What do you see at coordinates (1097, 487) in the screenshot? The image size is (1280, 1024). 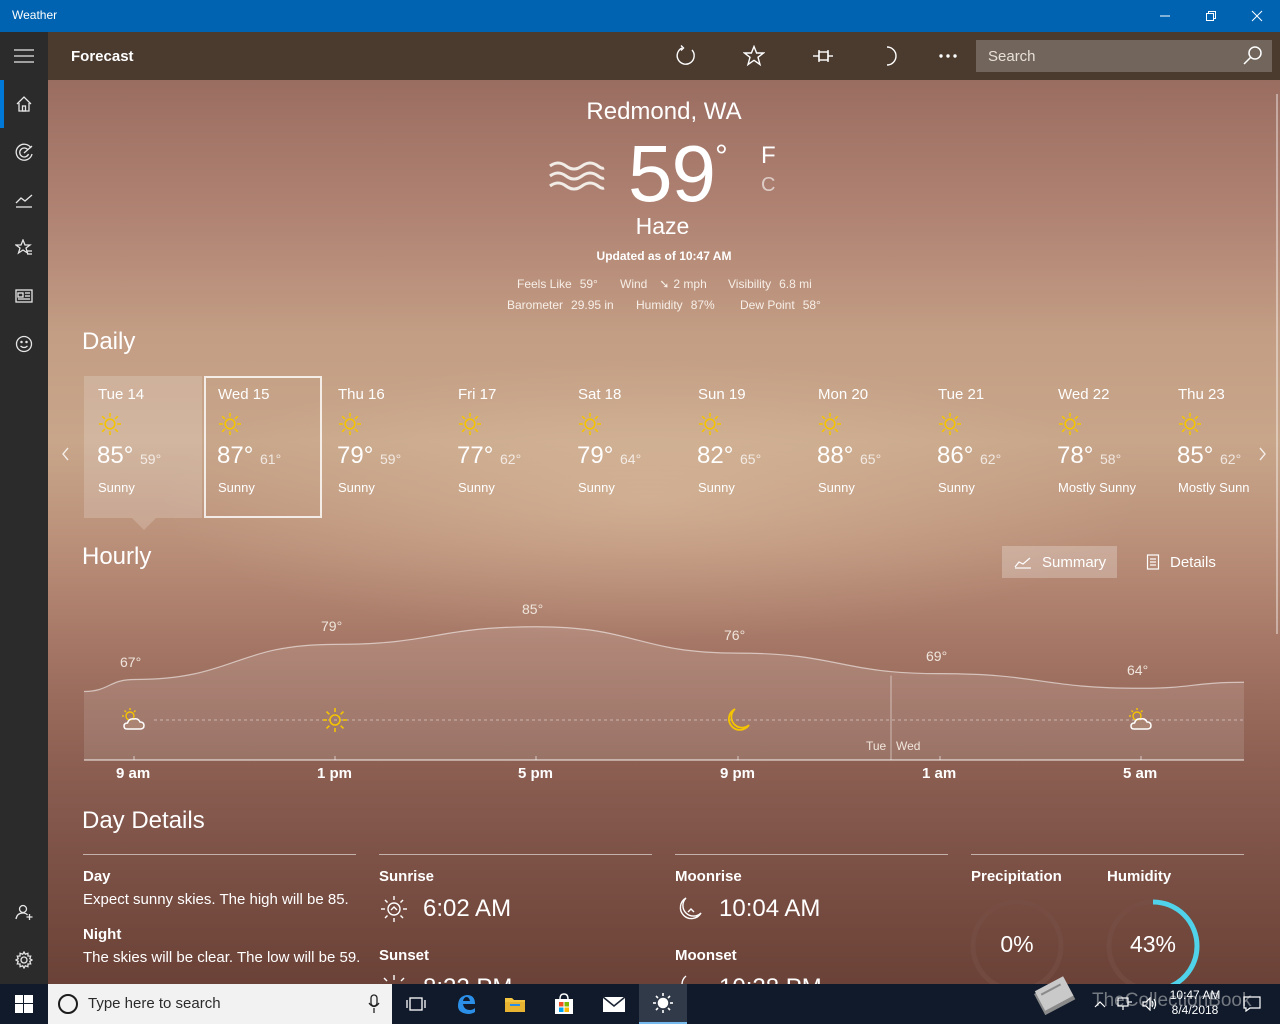 I see `day-condition: Mostly Sunny` at bounding box center [1097, 487].